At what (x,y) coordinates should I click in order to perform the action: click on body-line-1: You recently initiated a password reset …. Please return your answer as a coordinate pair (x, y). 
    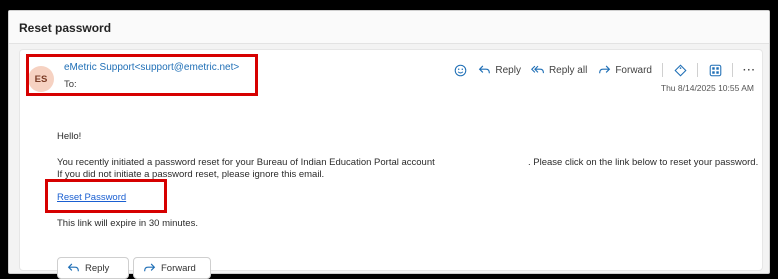
    Looking at the image, I should click on (246, 162).